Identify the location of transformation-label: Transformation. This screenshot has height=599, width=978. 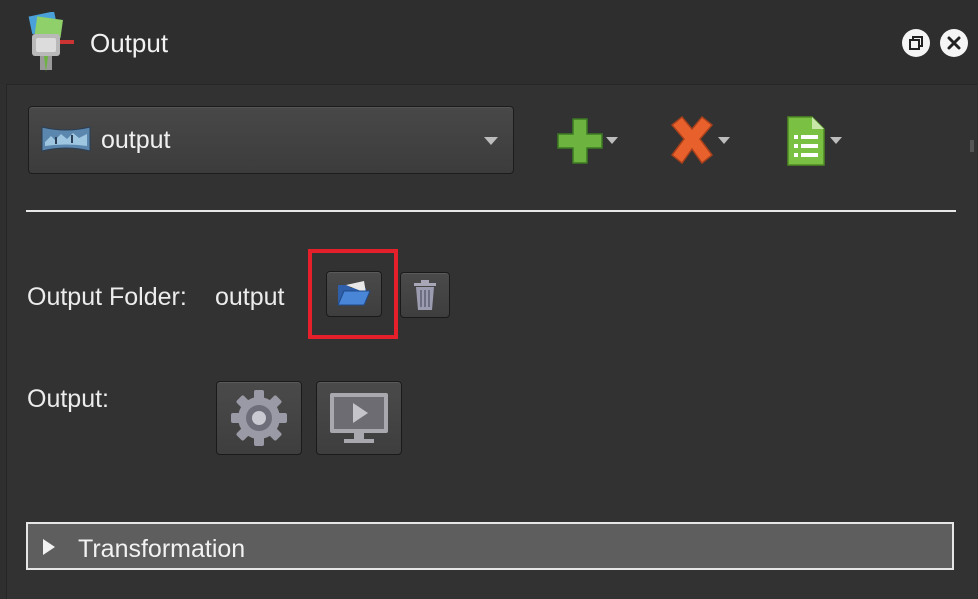
(162, 549).